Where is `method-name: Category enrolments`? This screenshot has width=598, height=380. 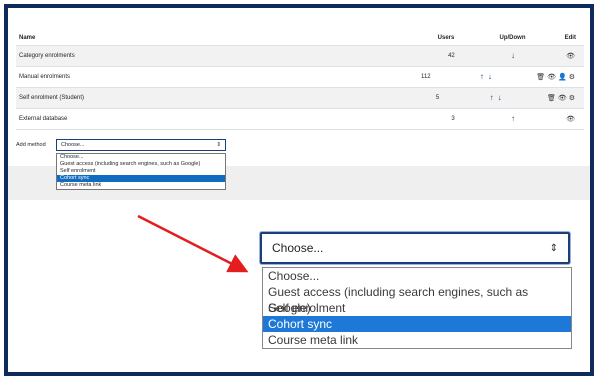 method-name: Category enrolments is located at coordinates (47, 56).